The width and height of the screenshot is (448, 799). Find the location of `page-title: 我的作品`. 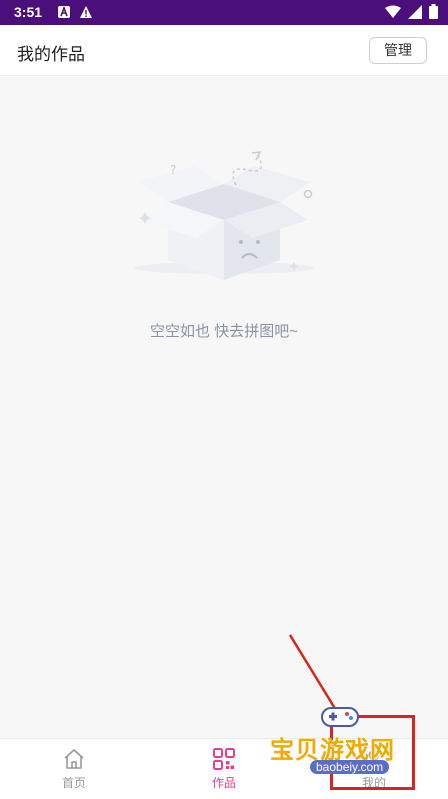

page-title: 我的作品 is located at coordinates (51, 54).